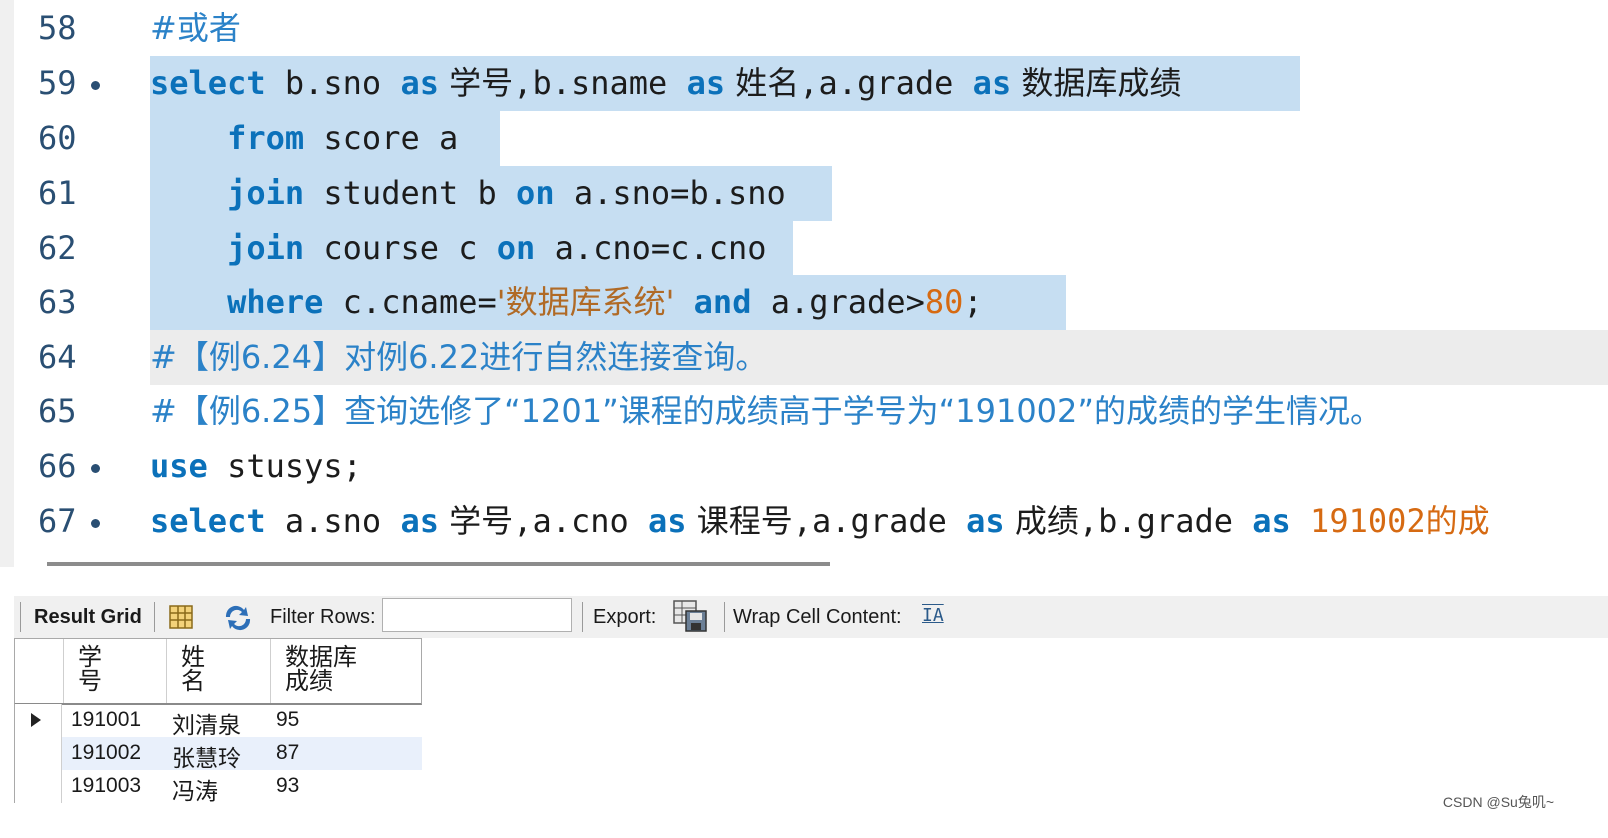 This screenshot has height=838, width=1608. Describe the element at coordinates (57, 28) in the screenshot. I see `line-number: 58` at that location.